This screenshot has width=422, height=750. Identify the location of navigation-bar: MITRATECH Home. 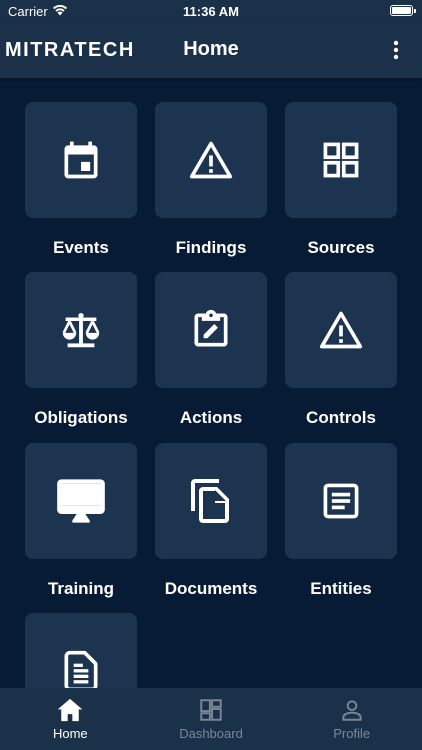
(211, 50).